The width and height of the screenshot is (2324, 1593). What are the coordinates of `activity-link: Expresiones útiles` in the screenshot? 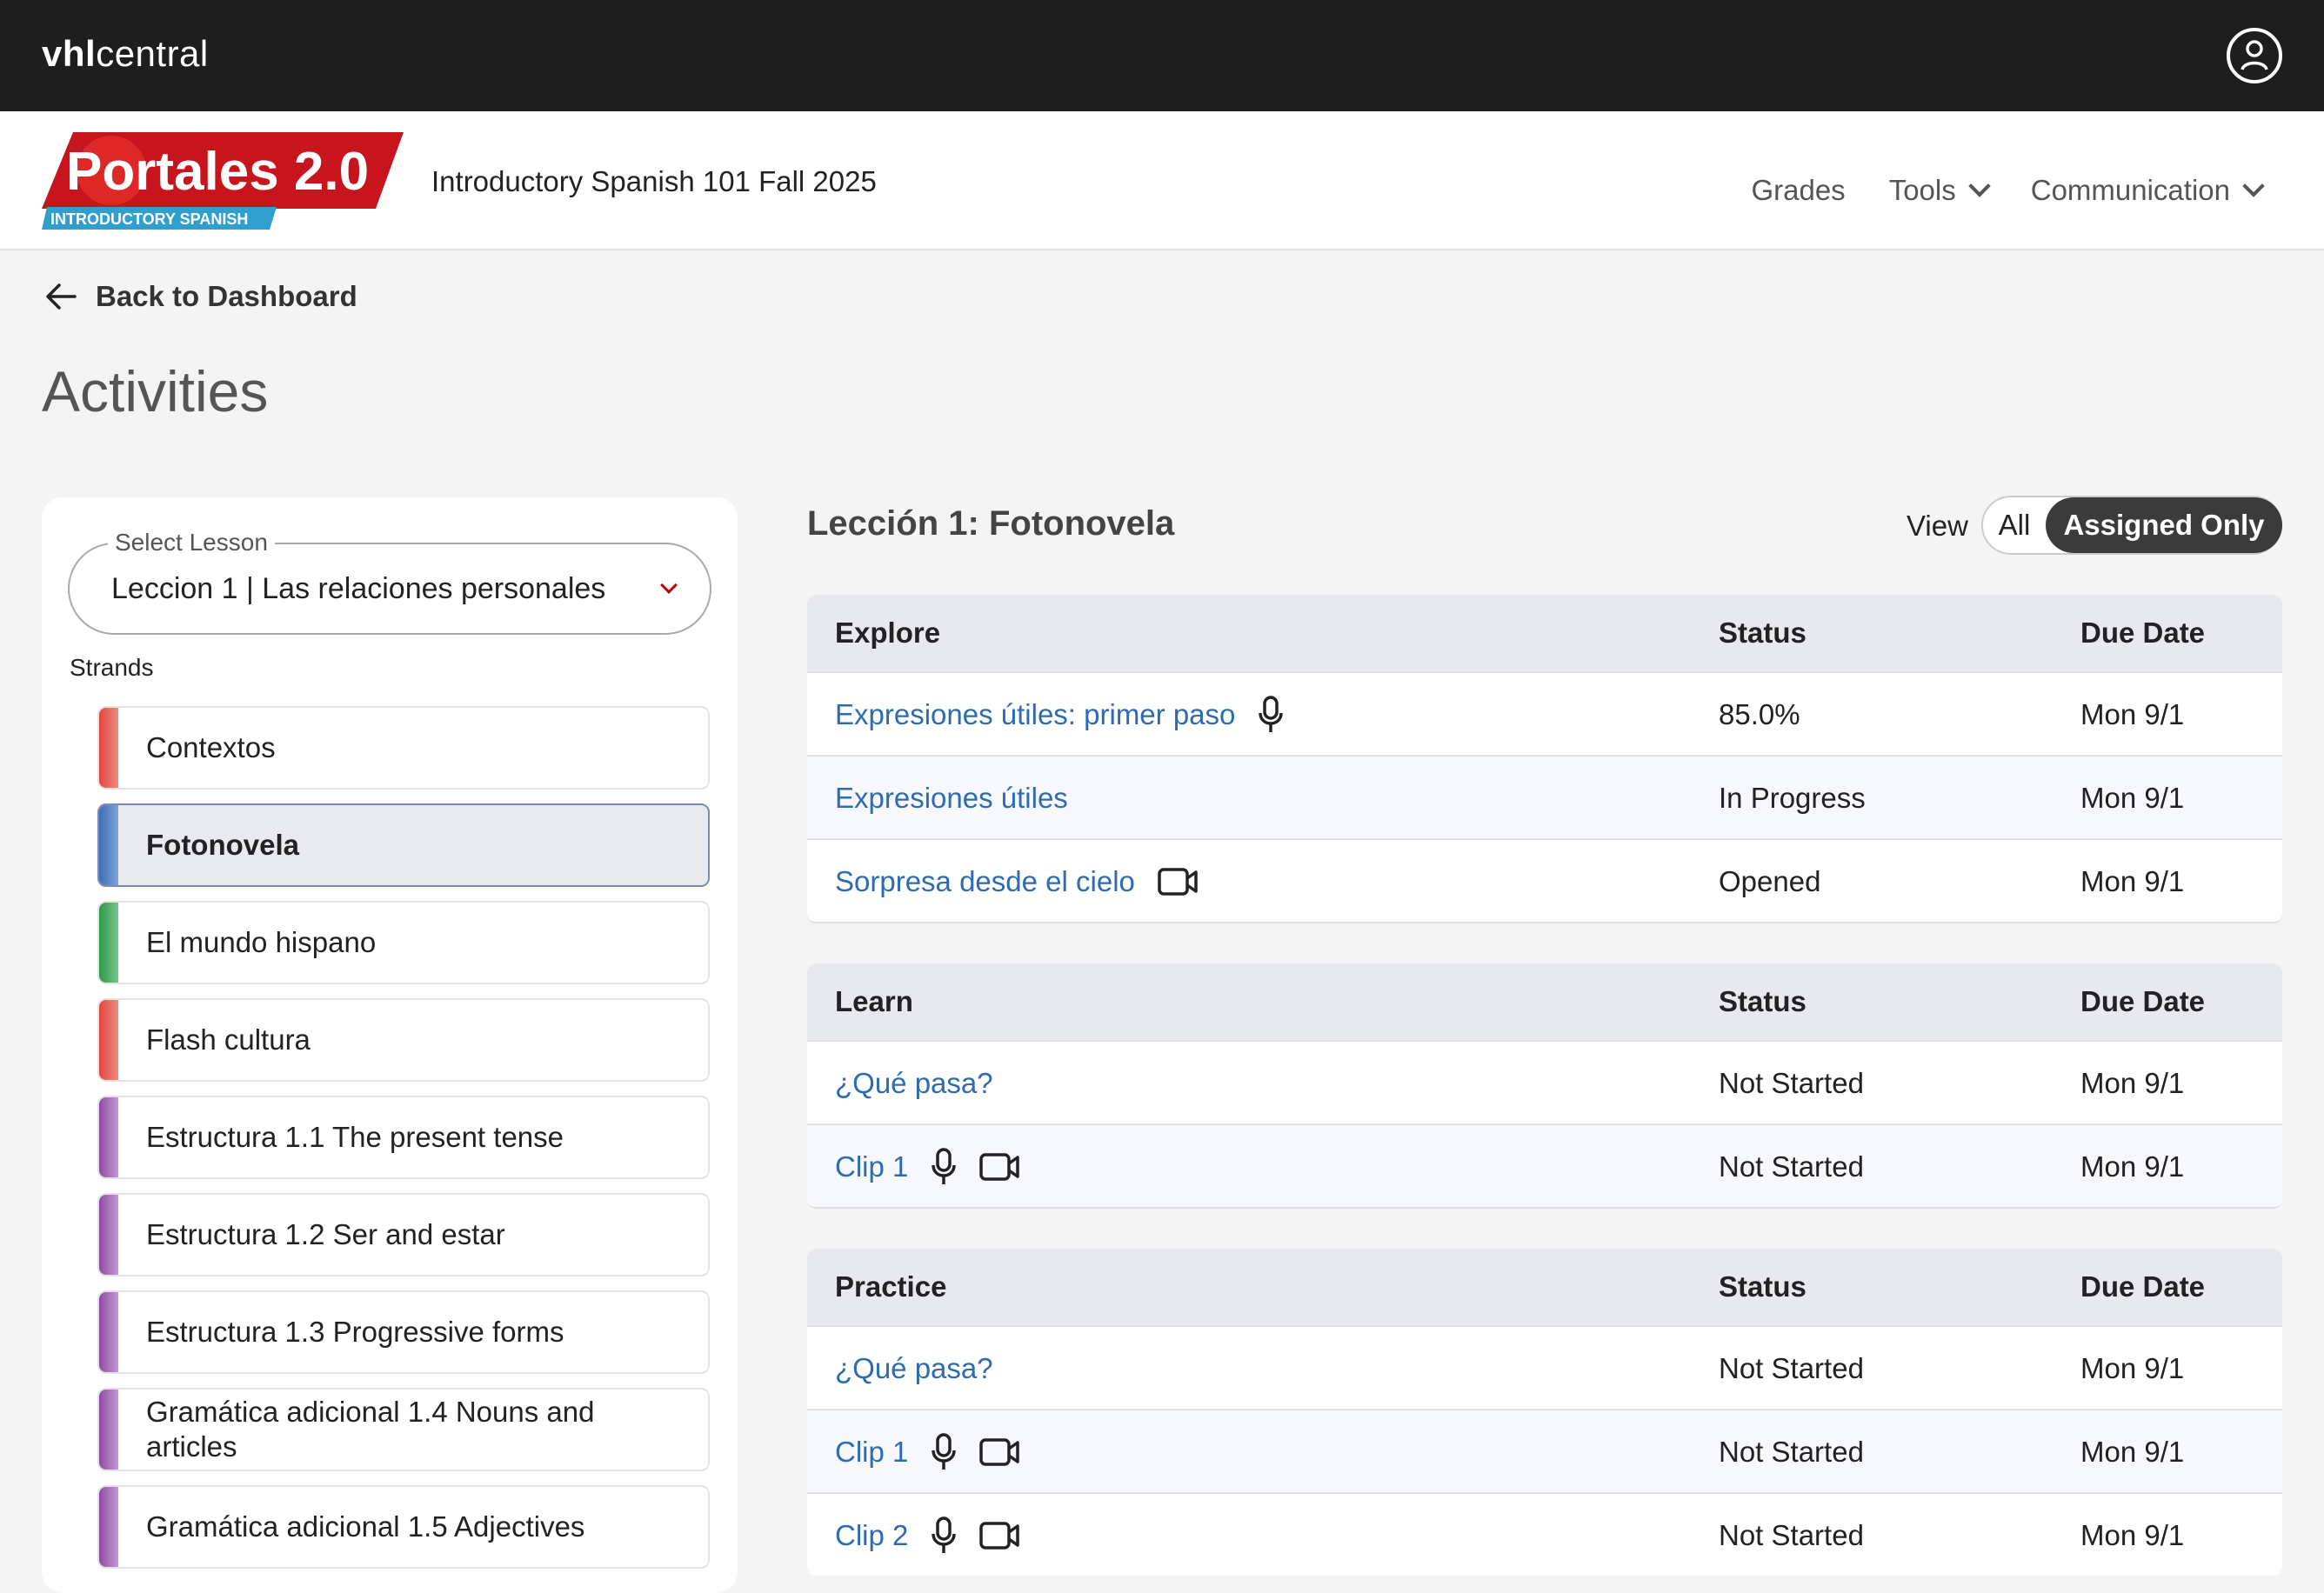 It's located at (951, 798).